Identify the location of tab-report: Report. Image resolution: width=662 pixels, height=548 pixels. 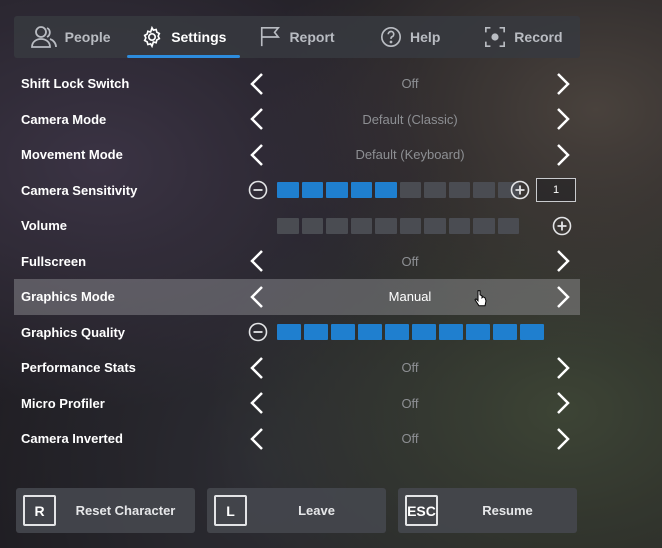
(296, 37).